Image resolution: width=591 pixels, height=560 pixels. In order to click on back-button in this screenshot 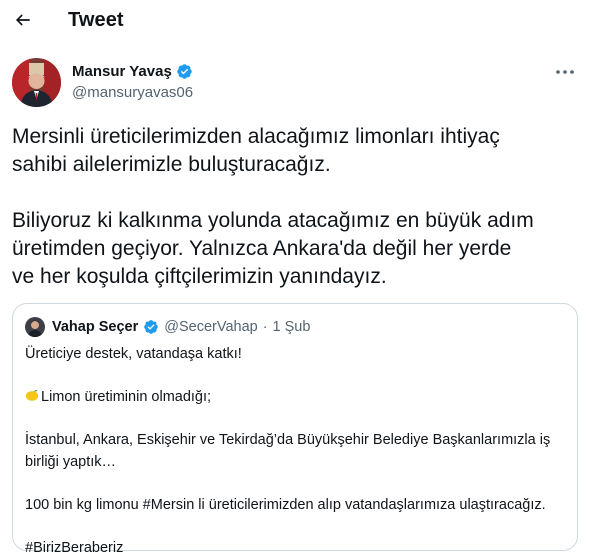, I will do `click(23, 20)`.